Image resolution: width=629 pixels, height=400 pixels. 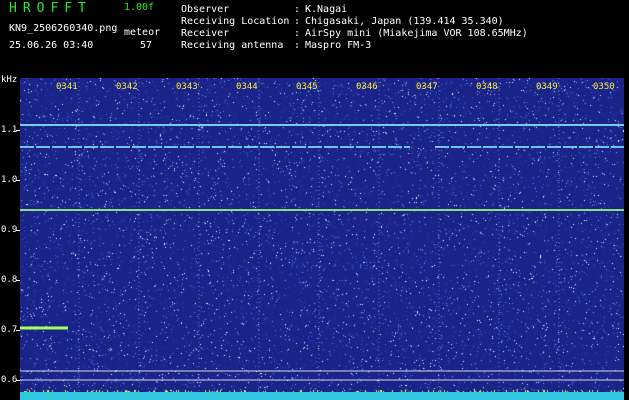 I want to click on observer-label: Observer, so click(x=205, y=9).